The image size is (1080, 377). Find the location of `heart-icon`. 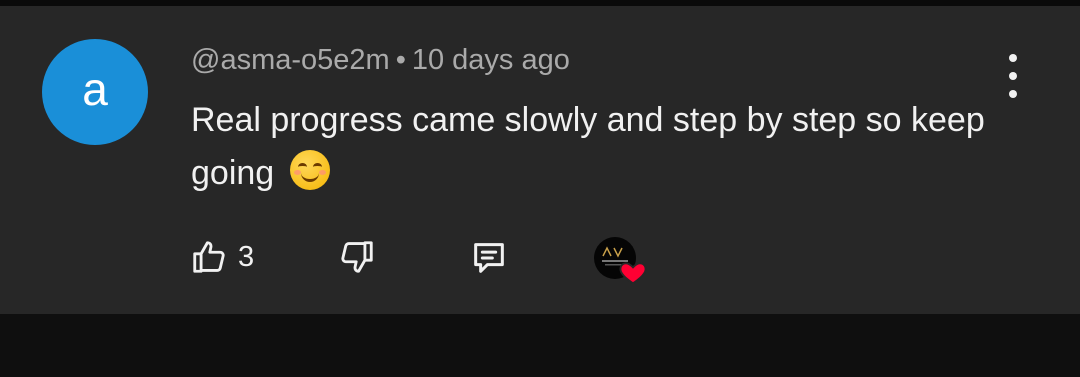

heart-icon is located at coordinates (633, 273).